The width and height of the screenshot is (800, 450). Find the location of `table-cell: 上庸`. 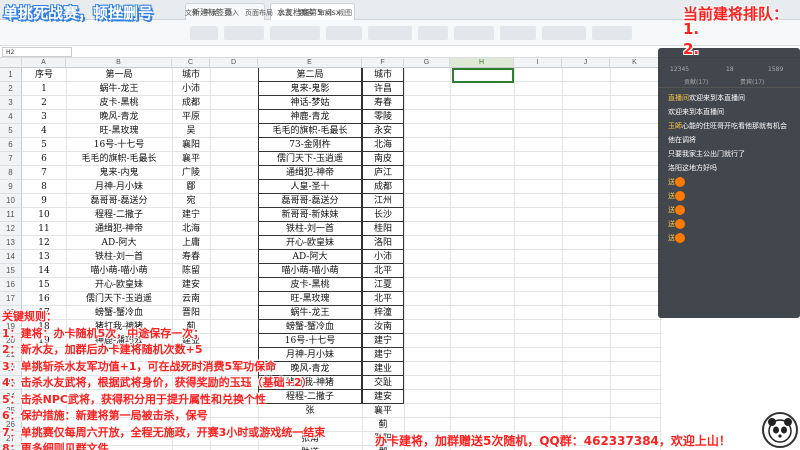

table-cell: 上庸 is located at coordinates (191, 243).